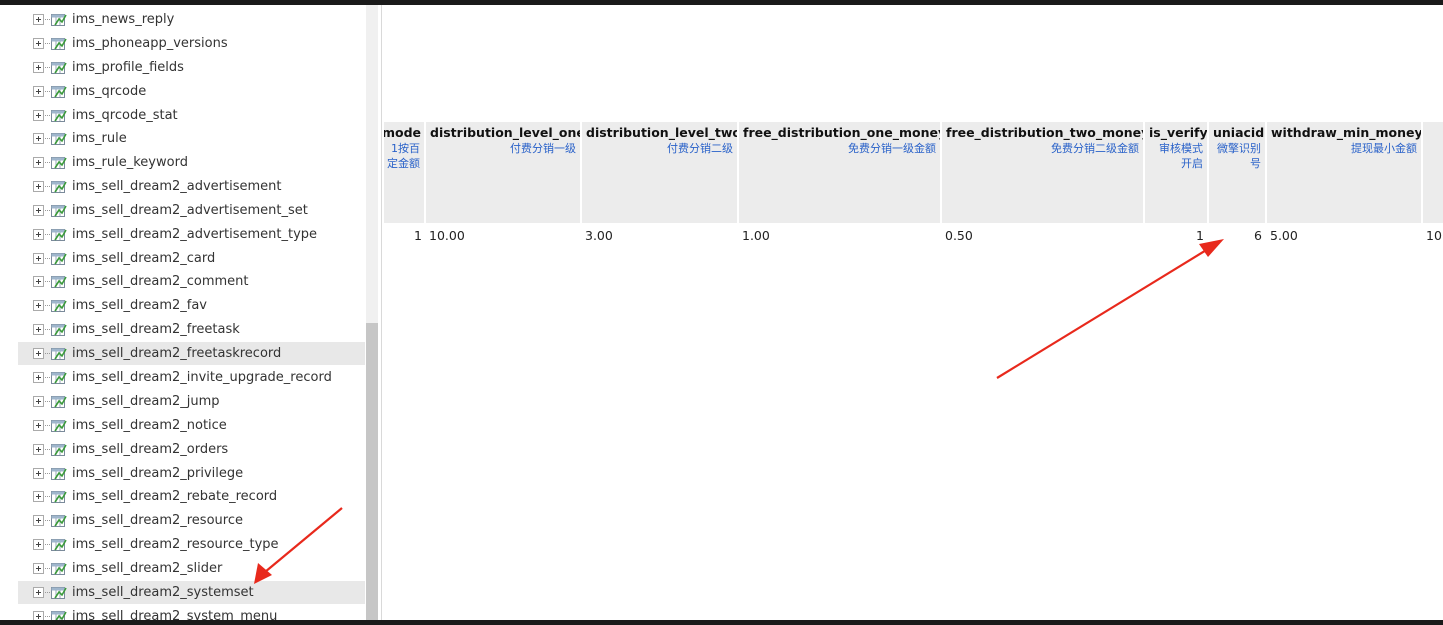 The image size is (1443, 625). I want to click on tree-item-table: ims_sell_dream2_orders, so click(191, 449).